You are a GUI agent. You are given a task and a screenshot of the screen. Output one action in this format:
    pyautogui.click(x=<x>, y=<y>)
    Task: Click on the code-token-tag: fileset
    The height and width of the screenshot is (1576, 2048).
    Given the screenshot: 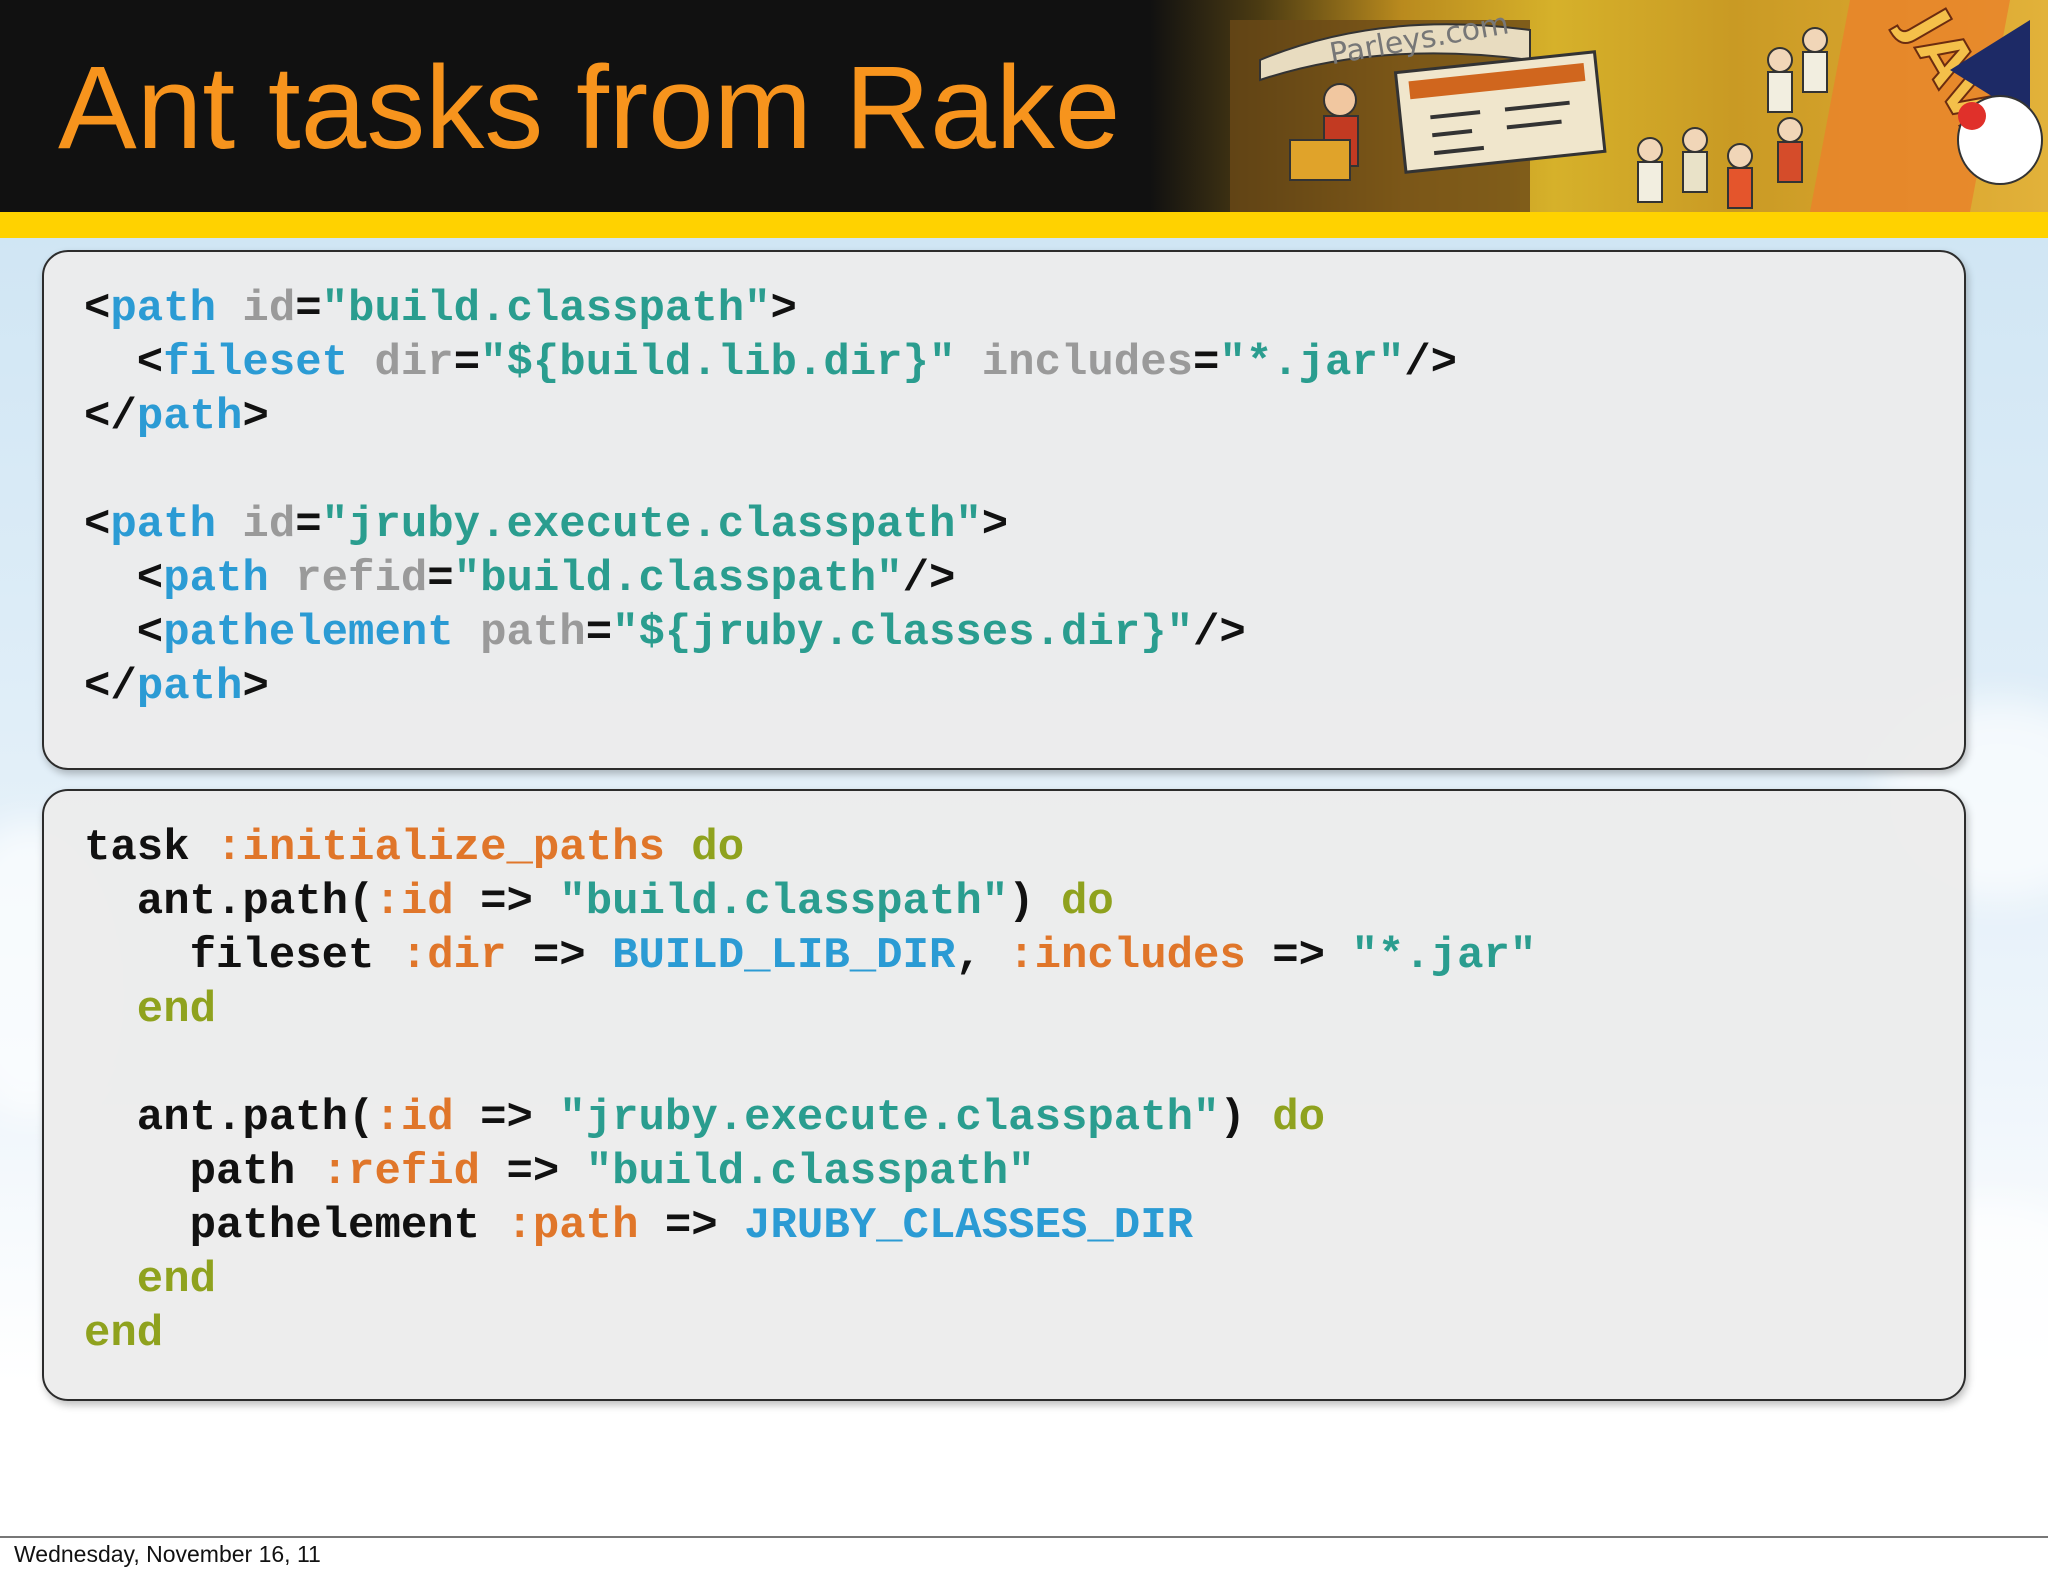 What is the action you would take?
    pyautogui.click(x=256, y=363)
    